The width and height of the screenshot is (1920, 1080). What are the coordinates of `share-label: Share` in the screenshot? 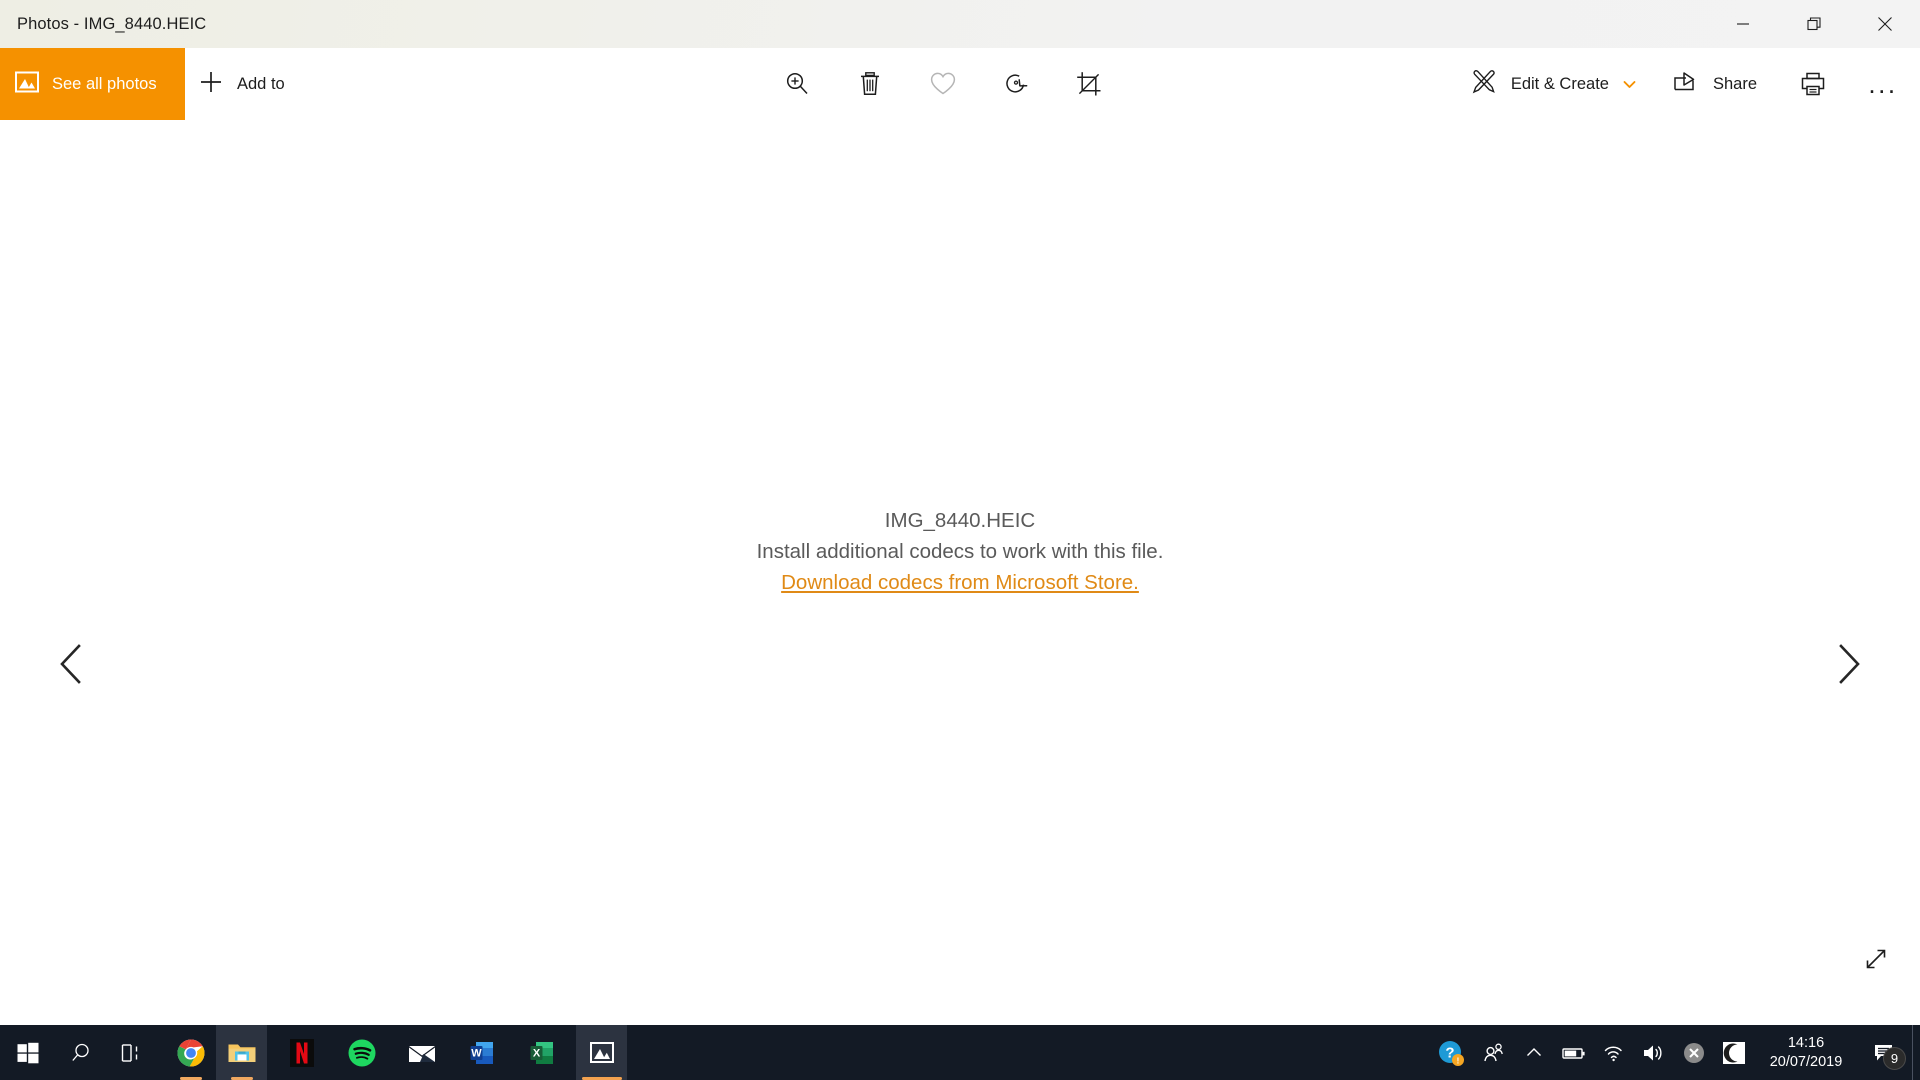 It's located at (1734, 83).